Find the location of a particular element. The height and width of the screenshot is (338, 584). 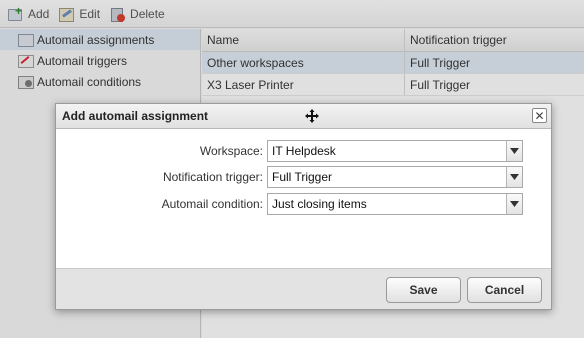

workspace-select: IT Helpdesk is located at coordinates (395, 151).